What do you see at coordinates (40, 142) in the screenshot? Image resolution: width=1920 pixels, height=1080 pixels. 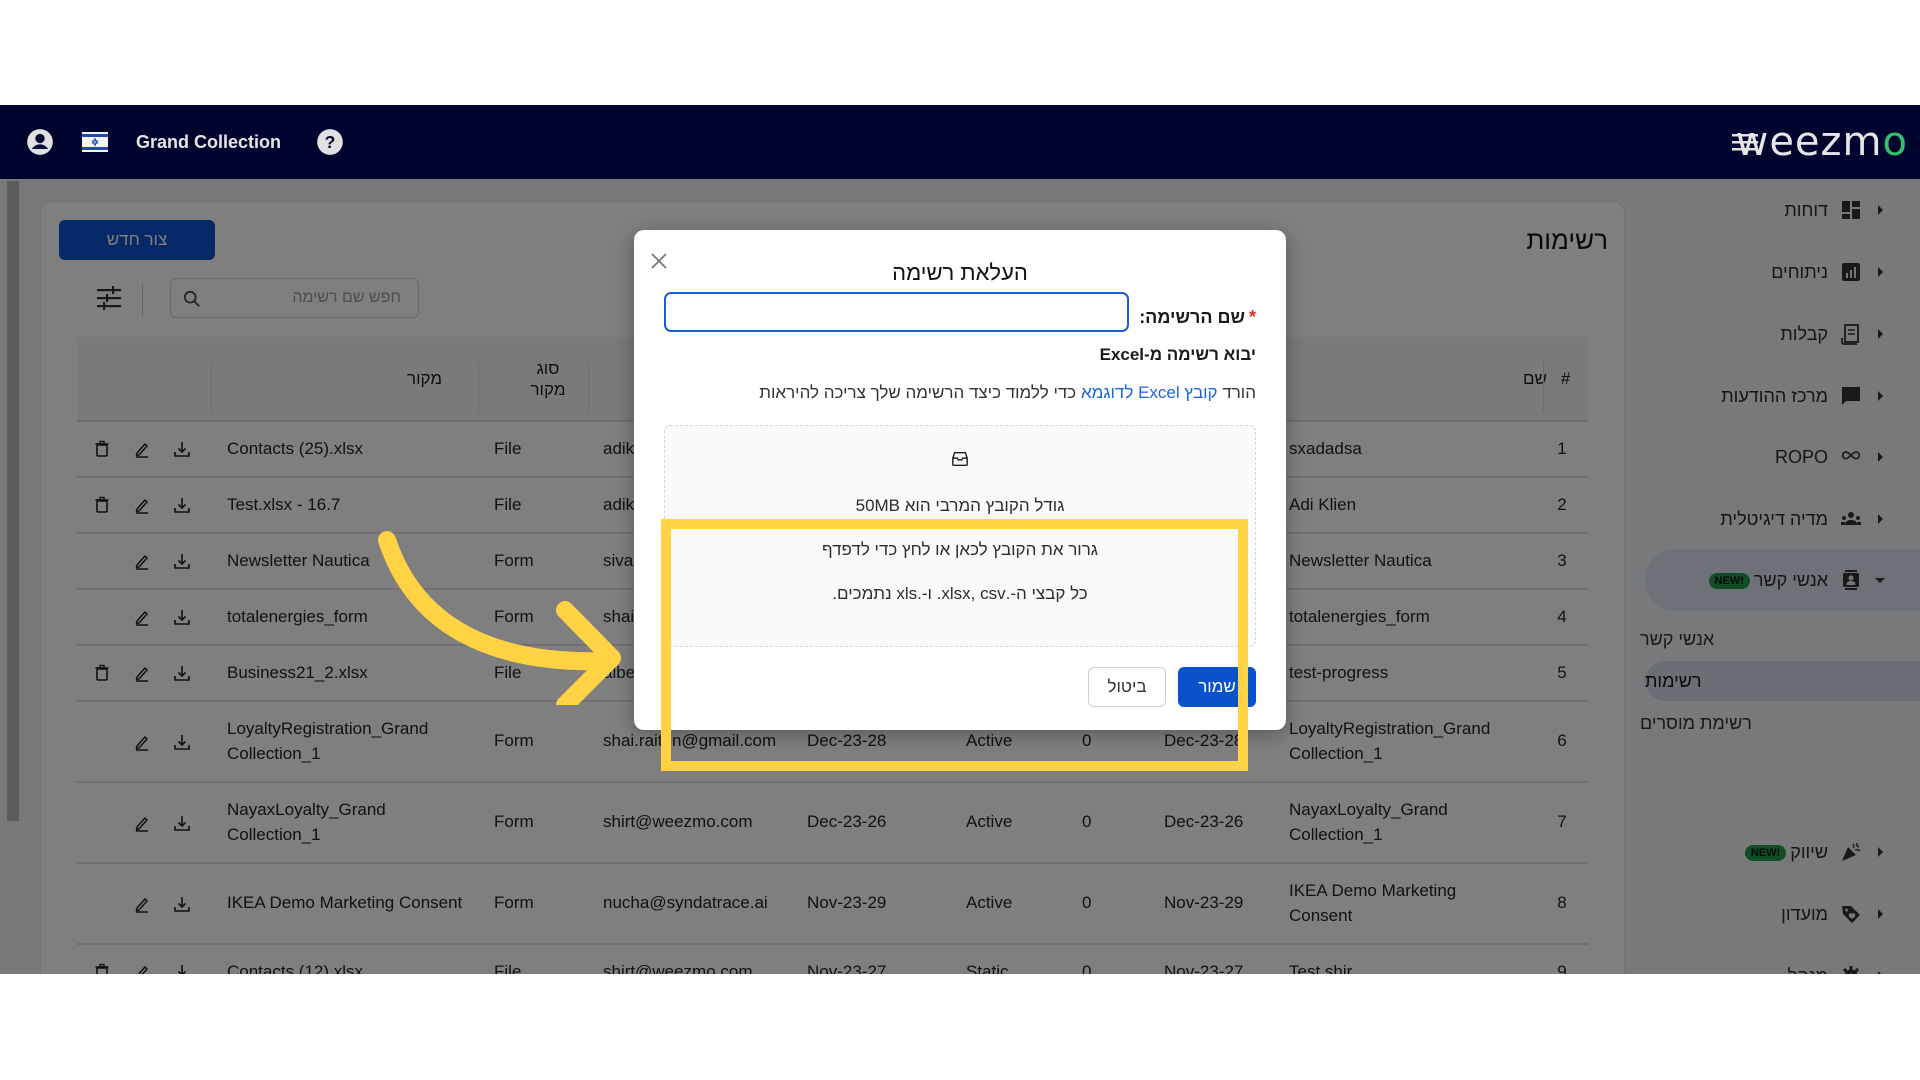 I see `account-icon` at bounding box center [40, 142].